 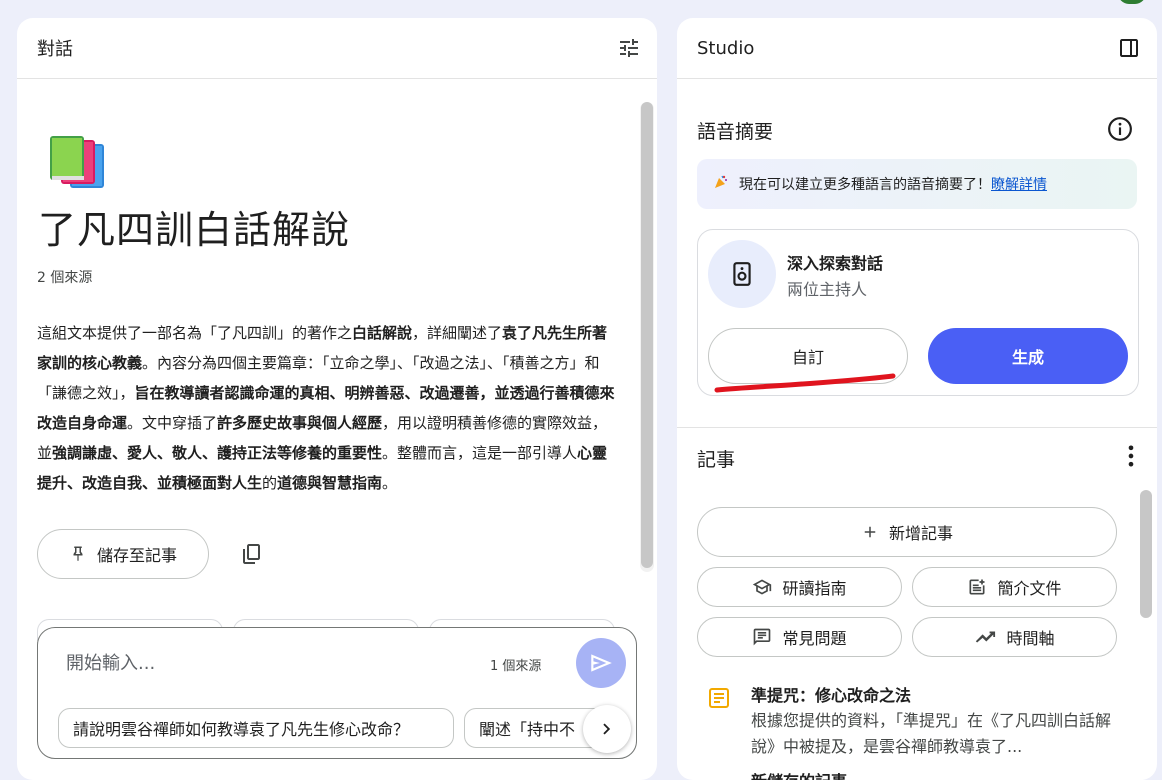 I want to click on faq-button: 常見問題, so click(x=799, y=637).